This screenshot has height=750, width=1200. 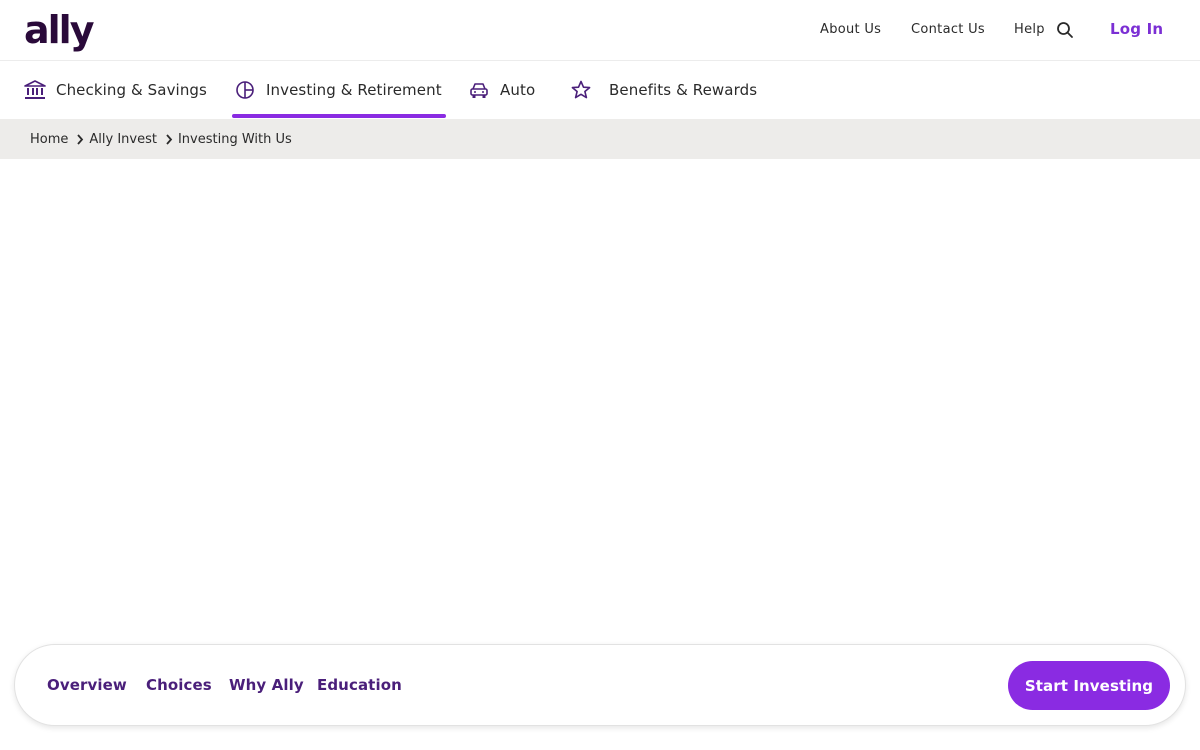 What do you see at coordinates (1029, 29) in the screenshot?
I see `help-link: Help` at bounding box center [1029, 29].